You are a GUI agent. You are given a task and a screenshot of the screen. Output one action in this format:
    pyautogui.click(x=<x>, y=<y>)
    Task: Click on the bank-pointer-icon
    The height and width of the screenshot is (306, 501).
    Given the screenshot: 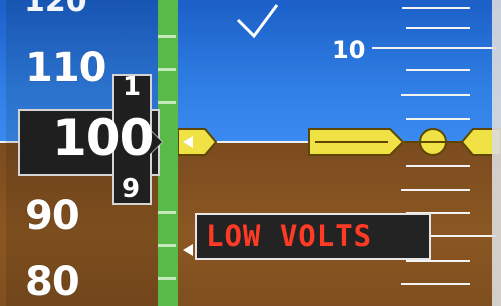 What is the action you would take?
    pyautogui.click(x=257, y=21)
    